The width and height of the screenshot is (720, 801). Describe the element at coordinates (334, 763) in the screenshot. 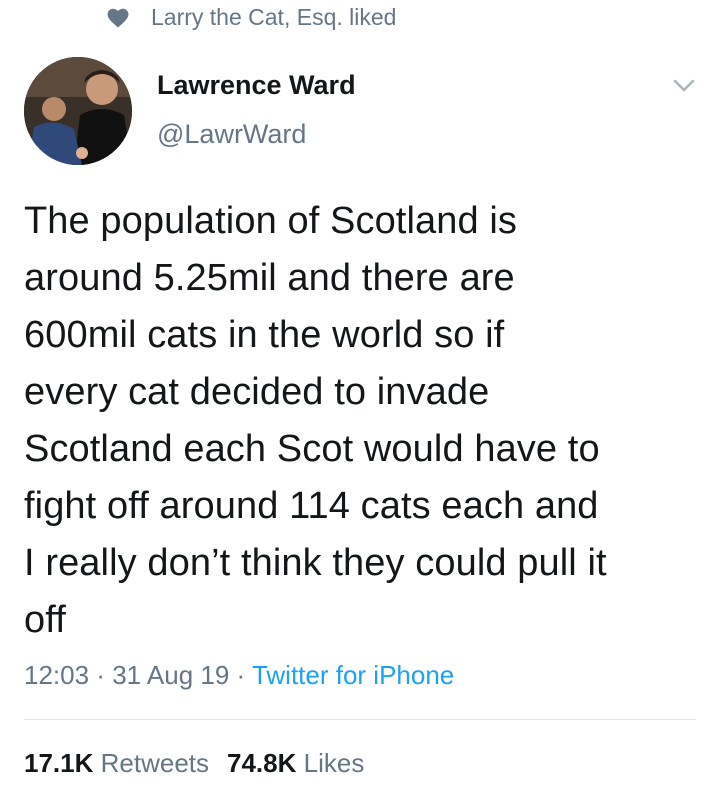

I see `likes-label: Likes` at that location.